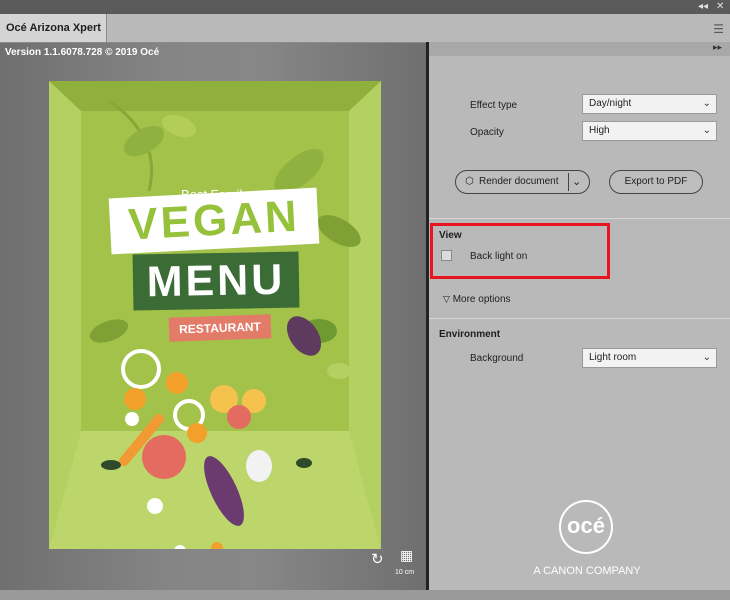 This screenshot has width=730, height=600. I want to click on more-options-toggle: ▽ More options, so click(477, 299).